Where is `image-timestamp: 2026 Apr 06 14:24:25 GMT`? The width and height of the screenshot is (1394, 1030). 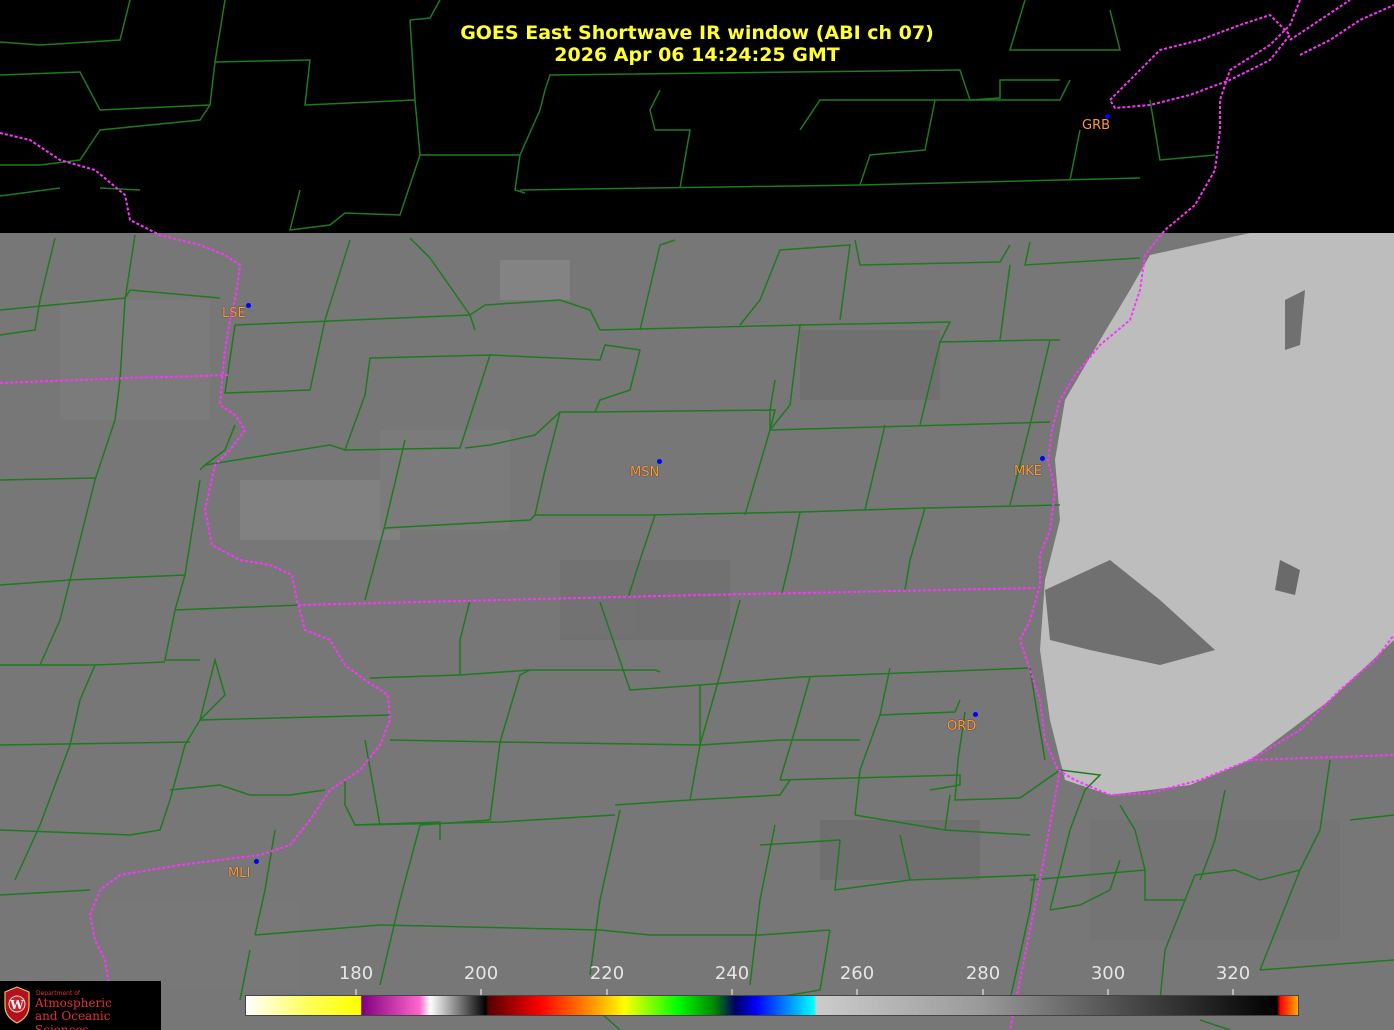
image-timestamp: 2026 Apr 06 14:24:25 GMT is located at coordinates (697, 55).